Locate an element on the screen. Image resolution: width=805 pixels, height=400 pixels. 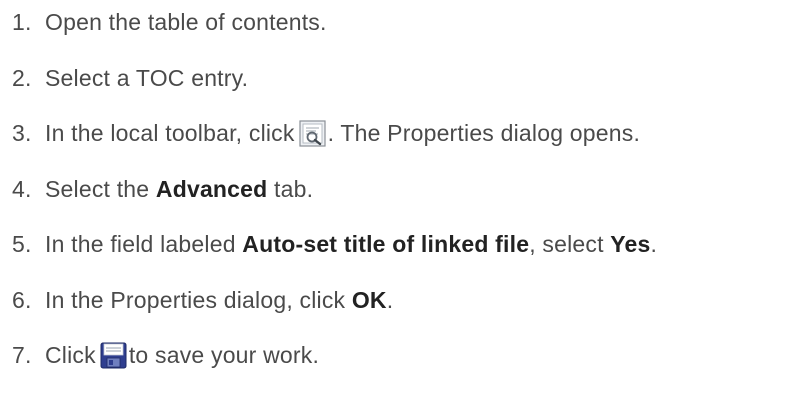
step-text: Select a TOC entry. is located at coordinates (147, 77).